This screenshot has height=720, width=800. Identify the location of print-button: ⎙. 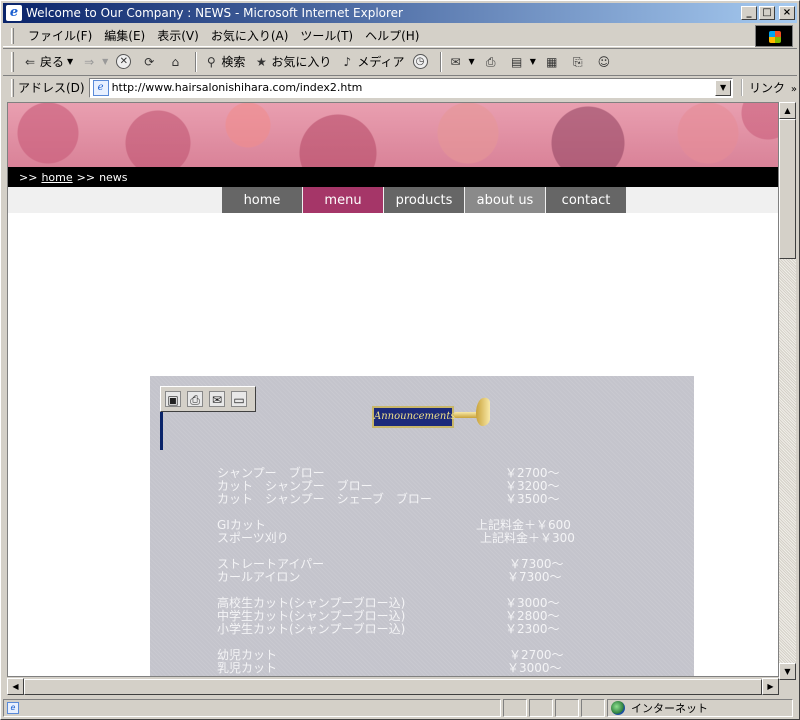
(492, 62).